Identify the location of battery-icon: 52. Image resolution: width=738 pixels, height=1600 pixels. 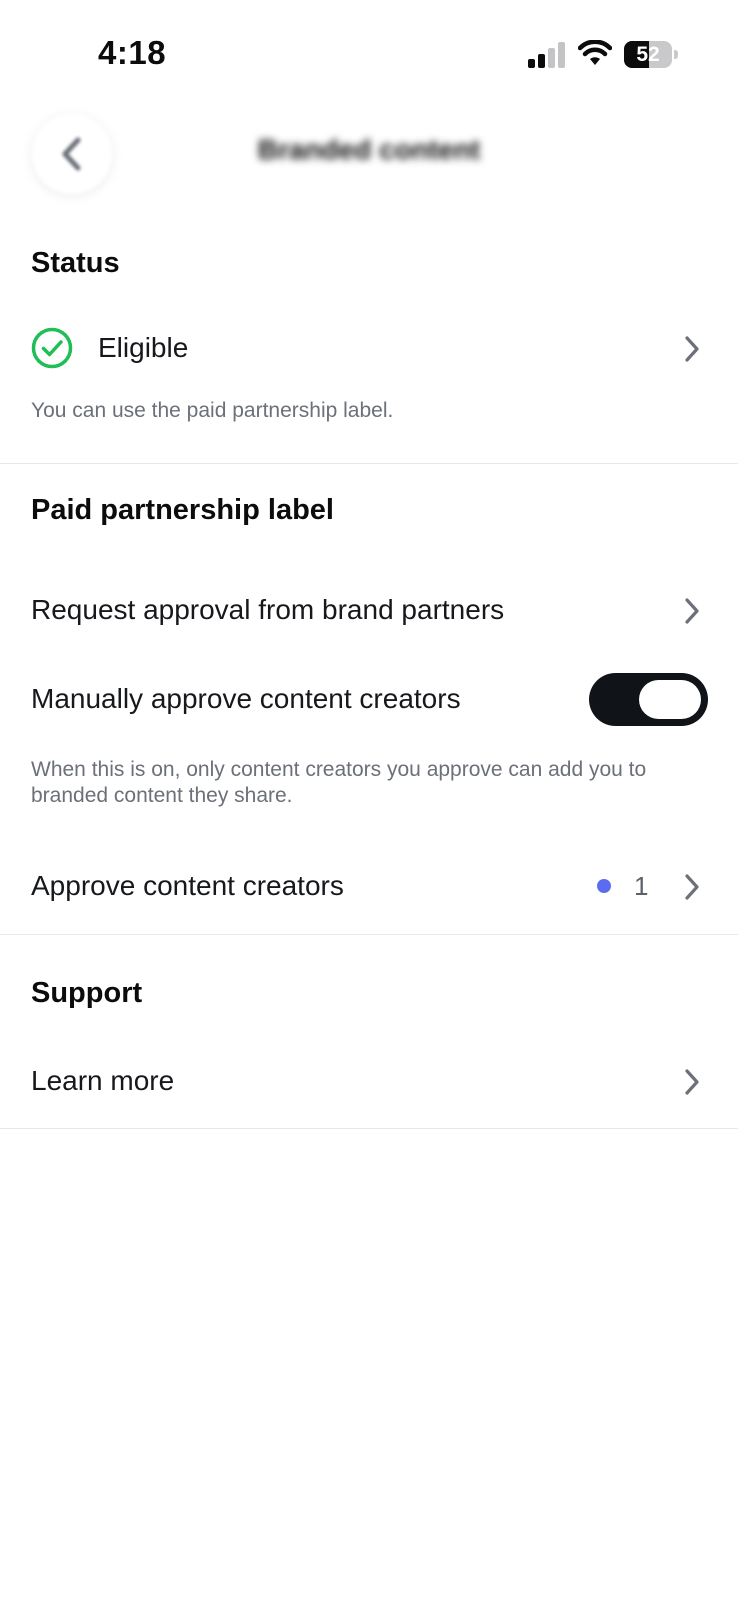
(652, 54).